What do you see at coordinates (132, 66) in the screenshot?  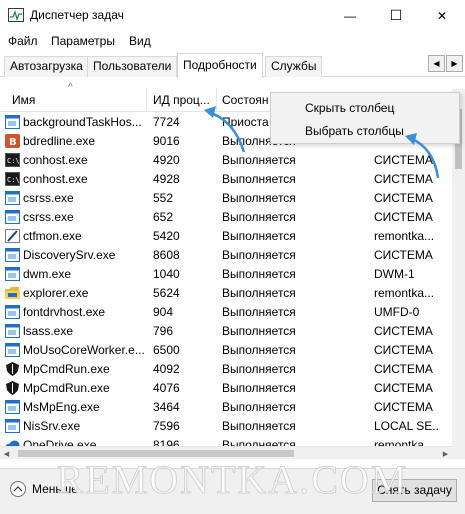 I see `tab-users: Пользователи` at bounding box center [132, 66].